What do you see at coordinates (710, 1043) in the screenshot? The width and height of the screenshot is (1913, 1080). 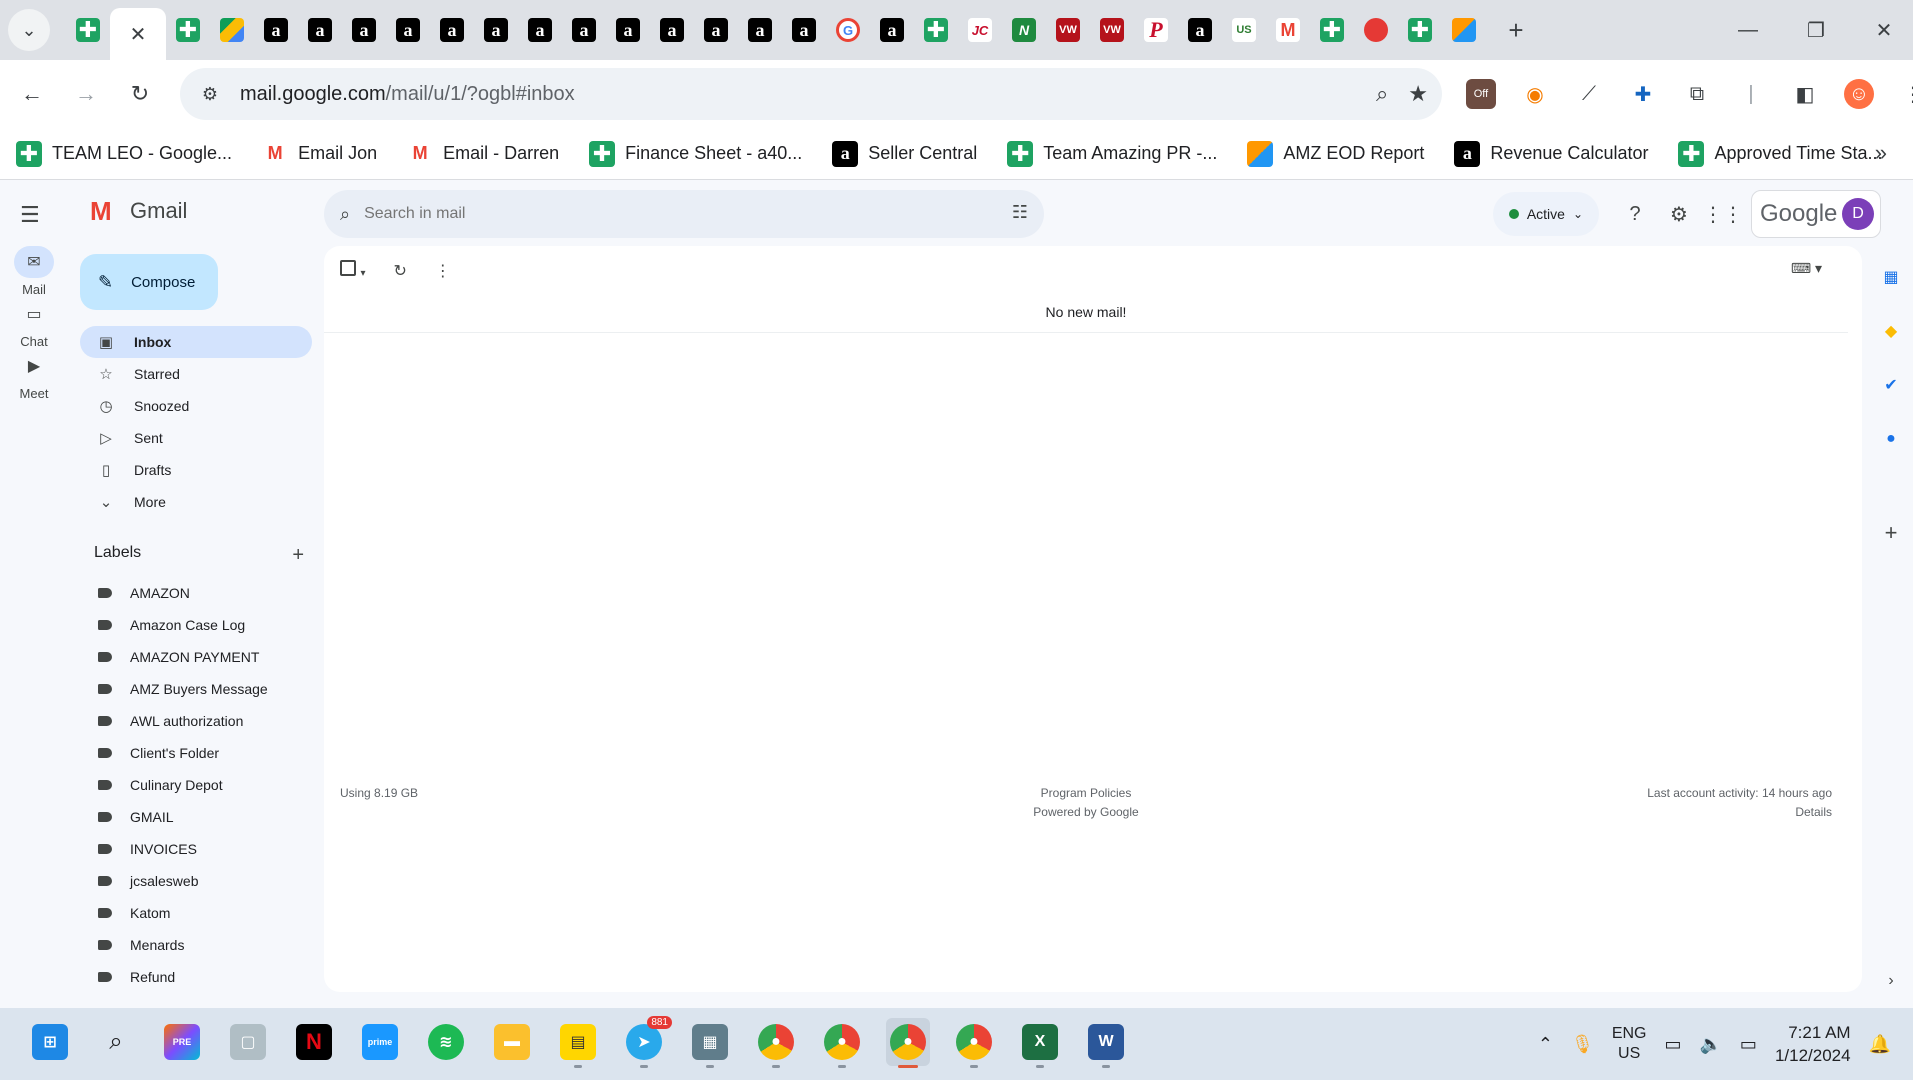 I see `calculator-icon: ▦` at bounding box center [710, 1043].